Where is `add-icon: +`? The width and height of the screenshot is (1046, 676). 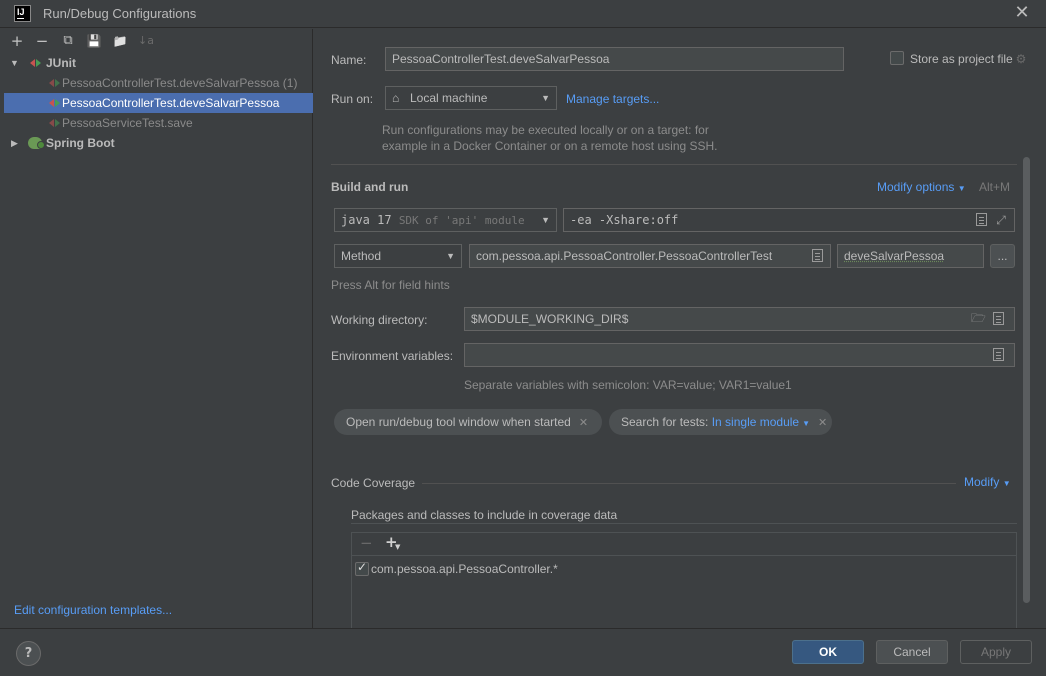 add-icon: + is located at coordinates (17, 41).